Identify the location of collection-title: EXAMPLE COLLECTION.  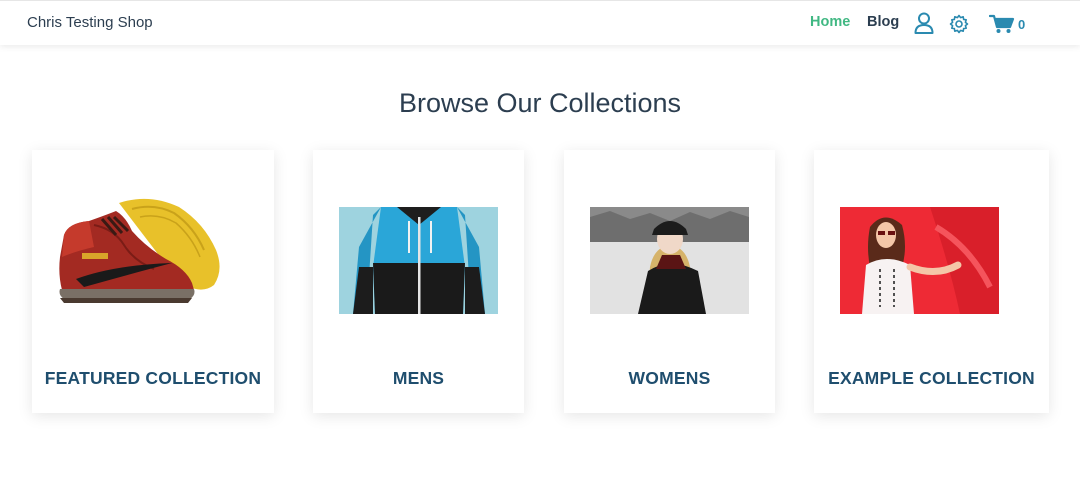
(931, 378).